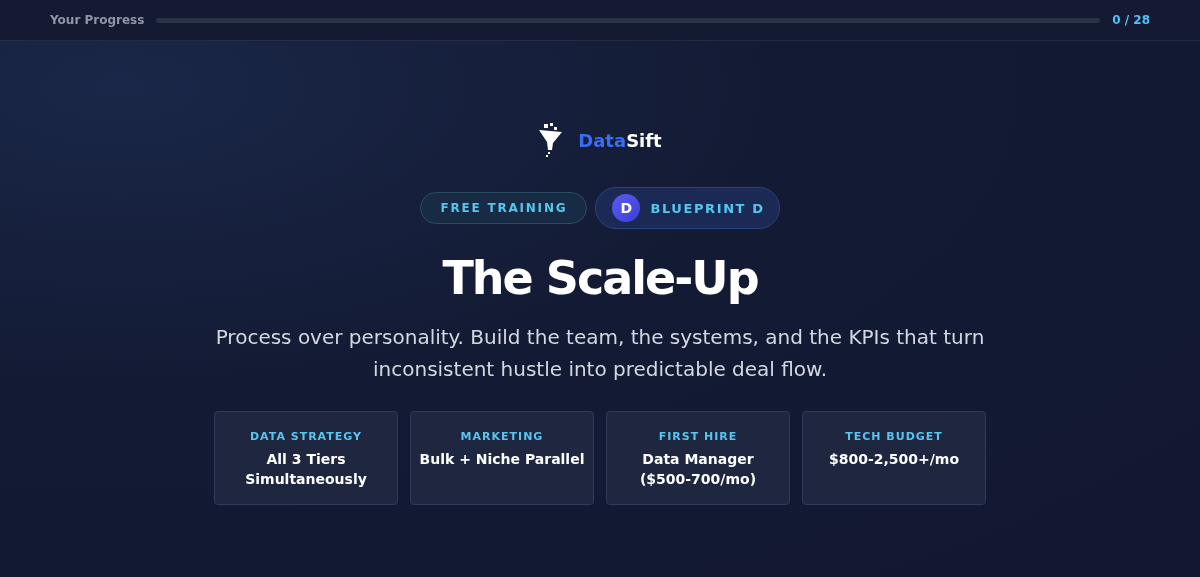  What do you see at coordinates (707, 208) in the screenshot?
I see `blueprint-label: BLUEPRINT D` at bounding box center [707, 208].